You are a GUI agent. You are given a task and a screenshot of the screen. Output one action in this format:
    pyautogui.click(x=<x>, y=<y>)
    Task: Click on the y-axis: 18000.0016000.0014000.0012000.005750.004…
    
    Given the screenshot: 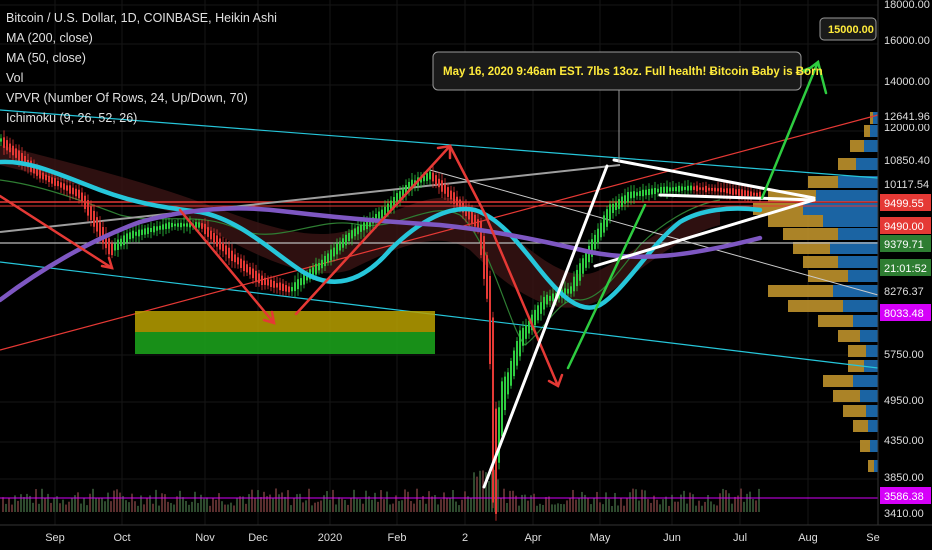 What is the action you would take?
    pyautogui.click(x=904, y=262)
    